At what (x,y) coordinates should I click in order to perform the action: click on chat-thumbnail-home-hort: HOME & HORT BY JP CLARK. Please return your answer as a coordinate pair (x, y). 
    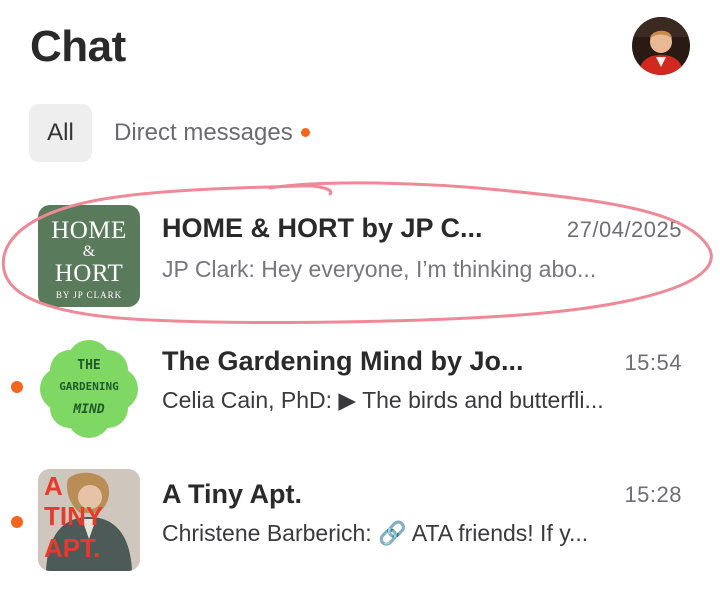
    Looking at the image, I should click on (89, 256).